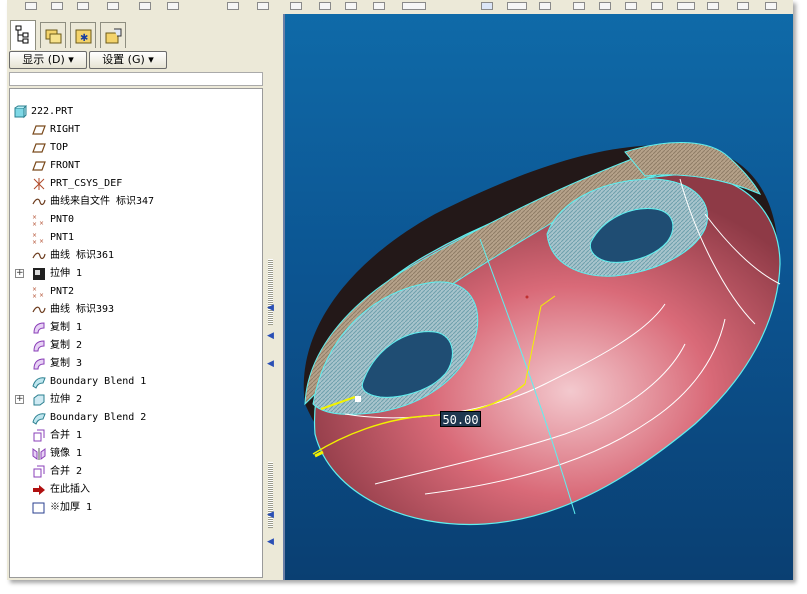  What do you see at coordinates (66, 345) in the screenshot?
I see `tree-item-label: 复制 2` at bounding box center [66, 345].